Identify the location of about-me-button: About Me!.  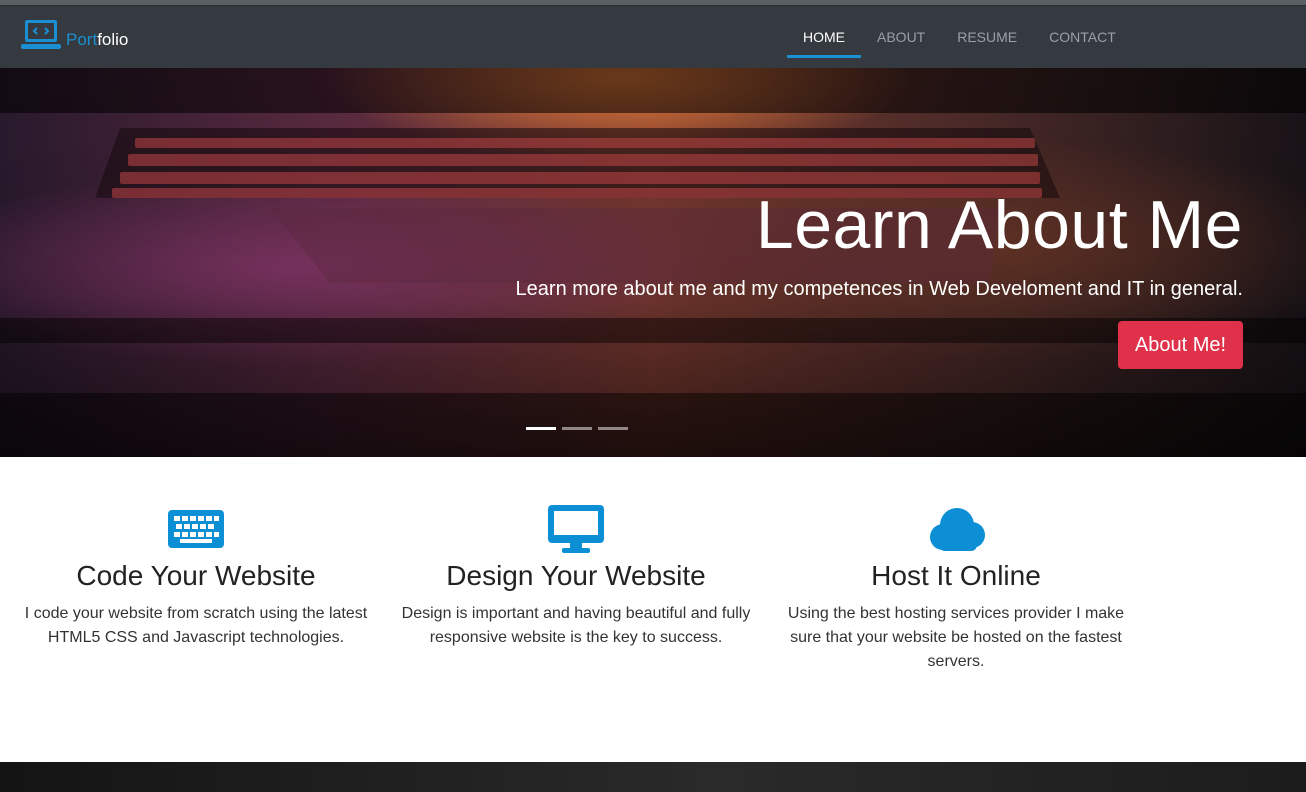
(1180, 345).